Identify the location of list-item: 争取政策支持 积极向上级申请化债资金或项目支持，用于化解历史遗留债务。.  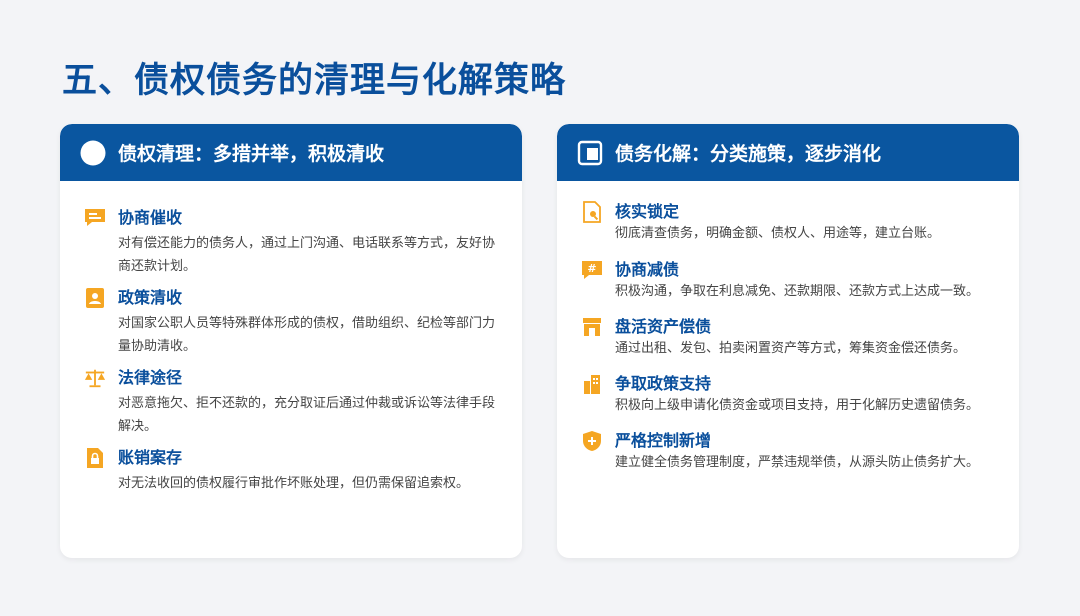
(790, 402).